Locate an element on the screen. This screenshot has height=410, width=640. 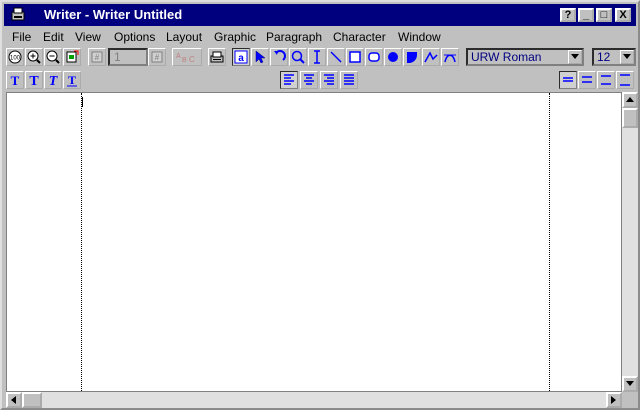
maximize-button: □ is located at coordinates (604, 15).